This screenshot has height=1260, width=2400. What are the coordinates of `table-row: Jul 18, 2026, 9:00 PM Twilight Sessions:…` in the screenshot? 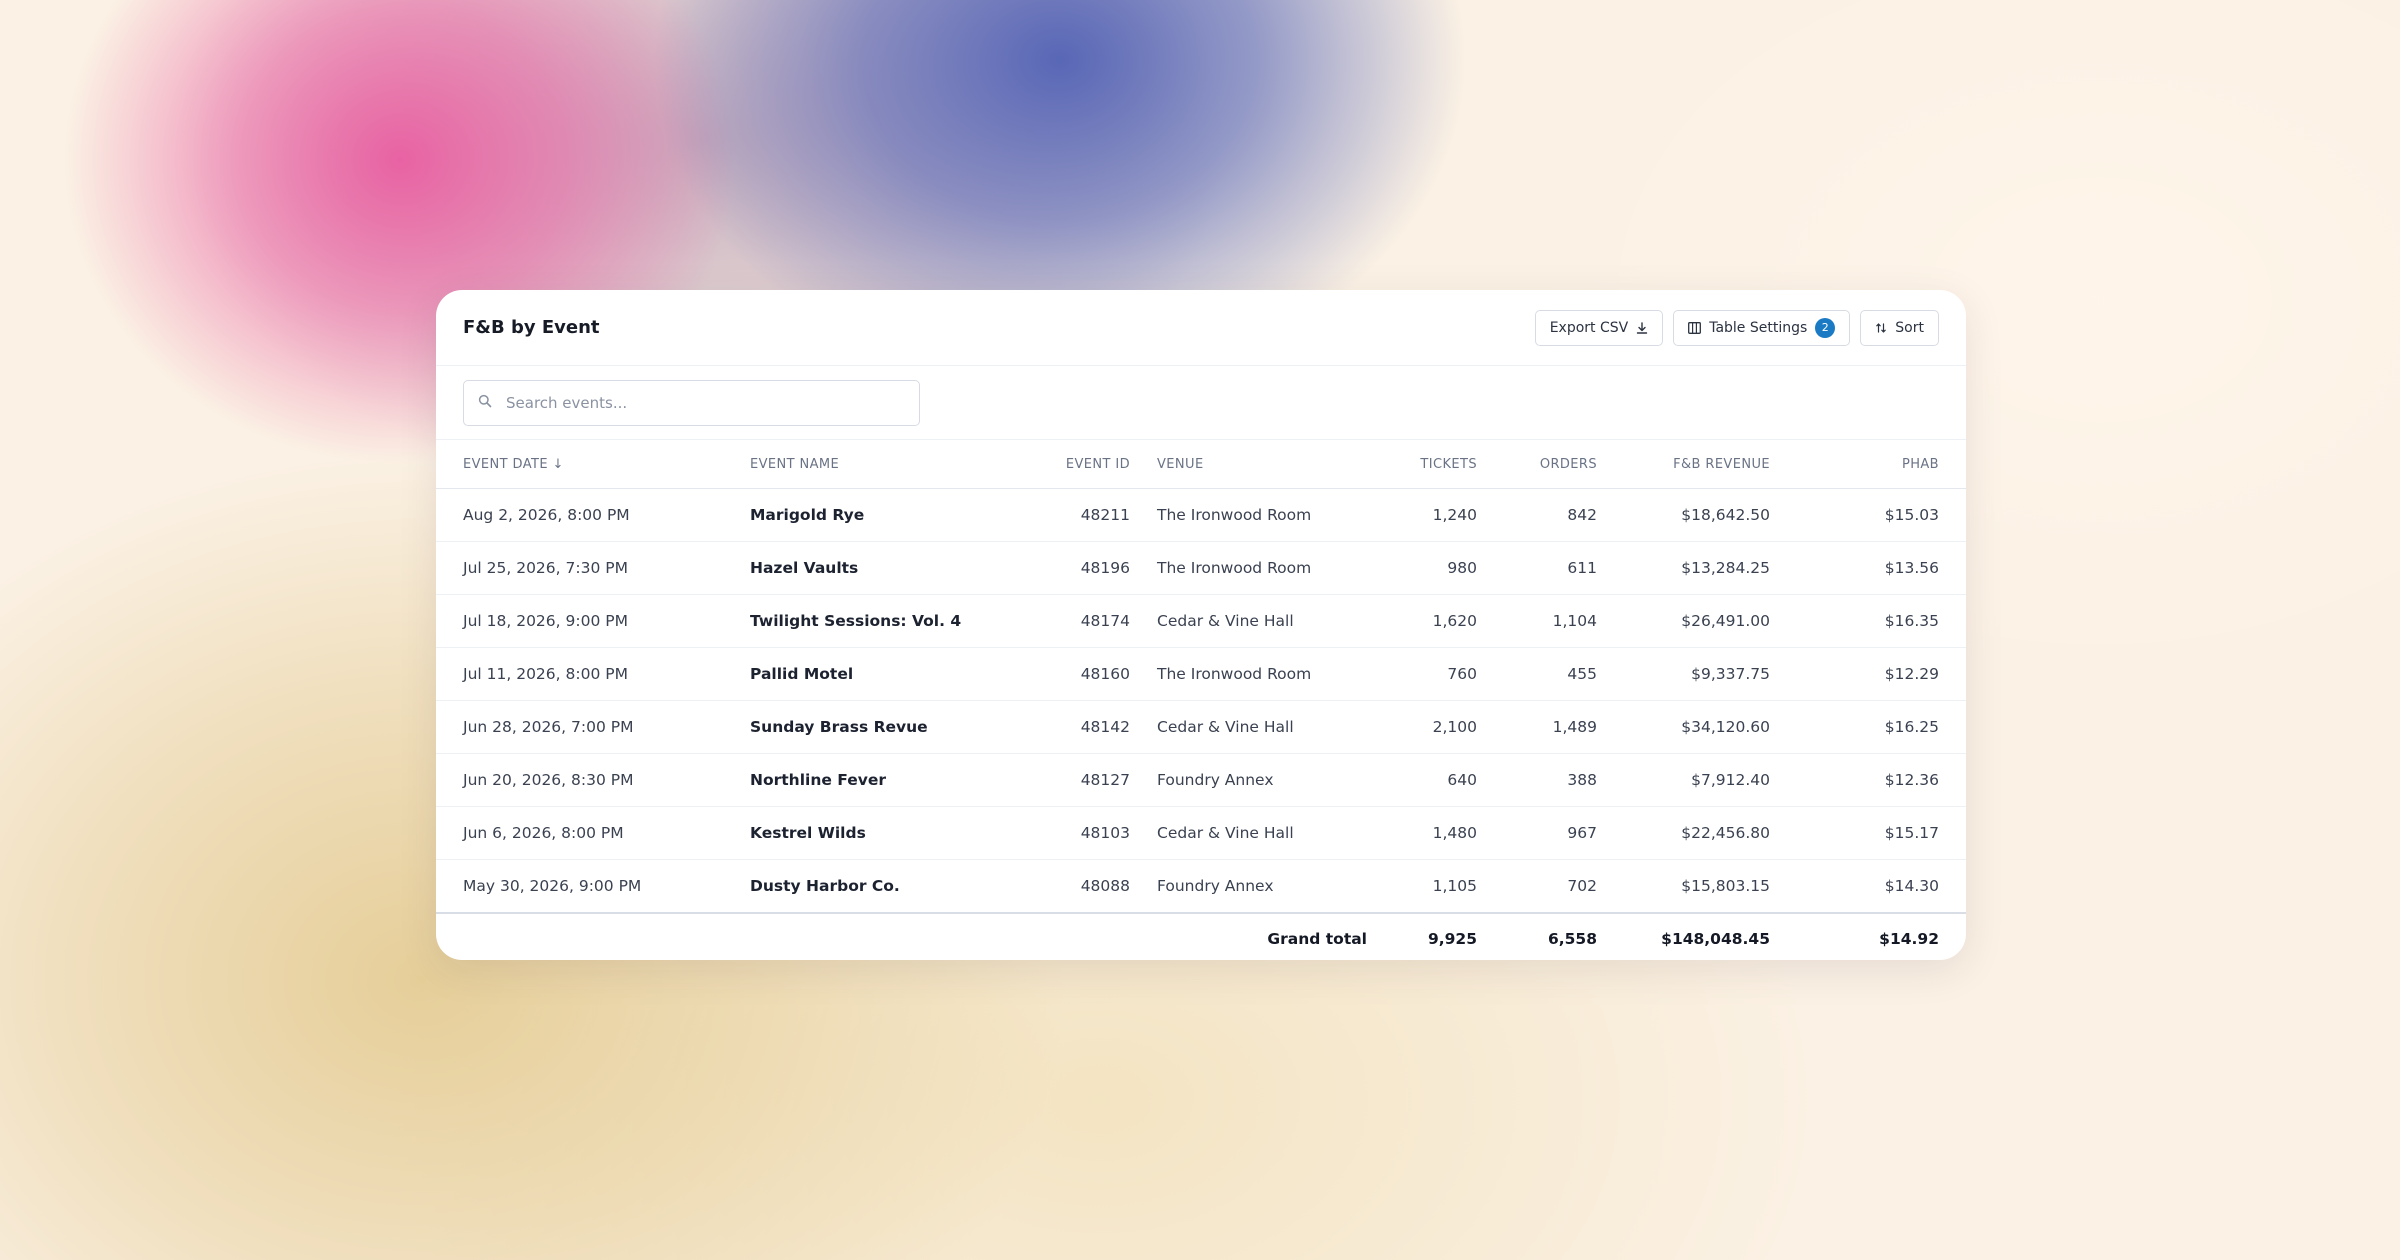 It's located at (1201, 621).